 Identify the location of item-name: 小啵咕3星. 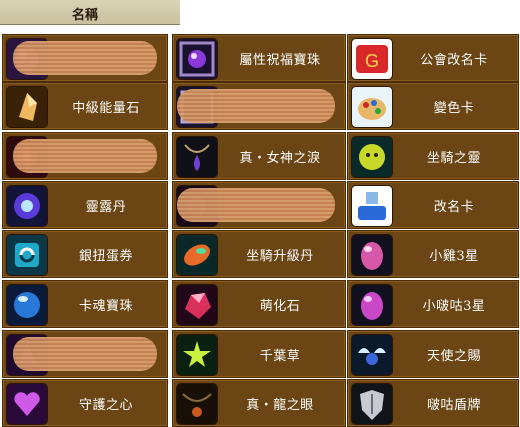
(454, 306).